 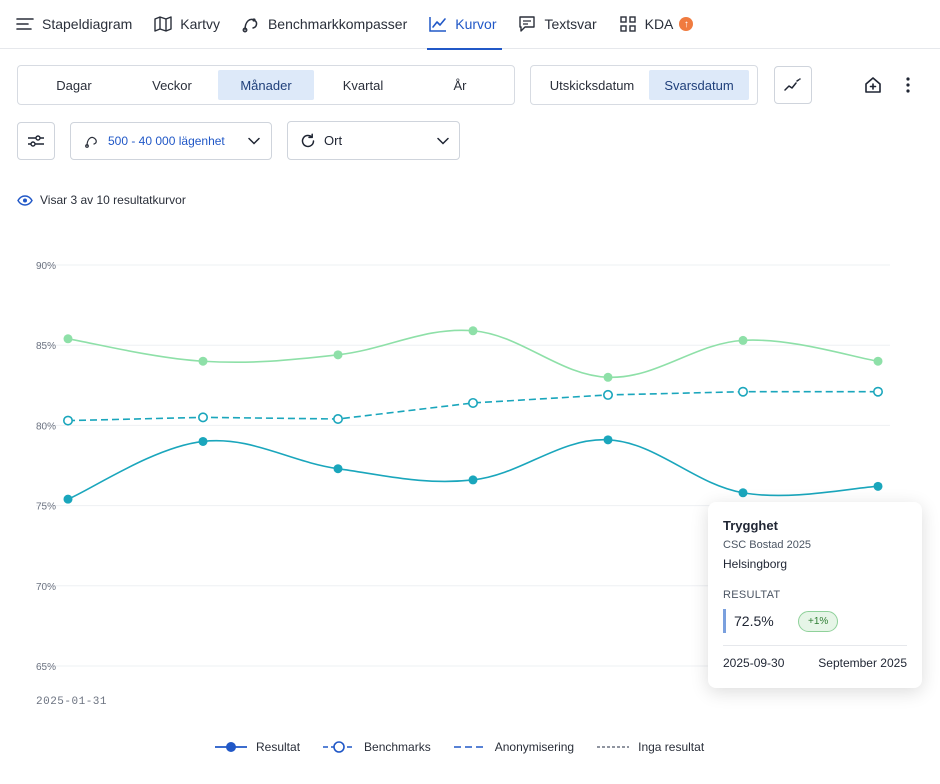 What do you see at coordinates (628, 24) in the screenshot?
I see `grid-icon` at bounding box center [628, 24].